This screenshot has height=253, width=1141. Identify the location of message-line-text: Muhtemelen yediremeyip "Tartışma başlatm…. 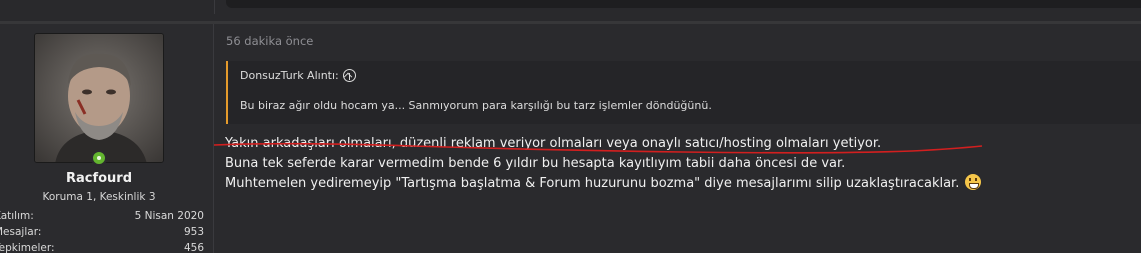
(592, 183).